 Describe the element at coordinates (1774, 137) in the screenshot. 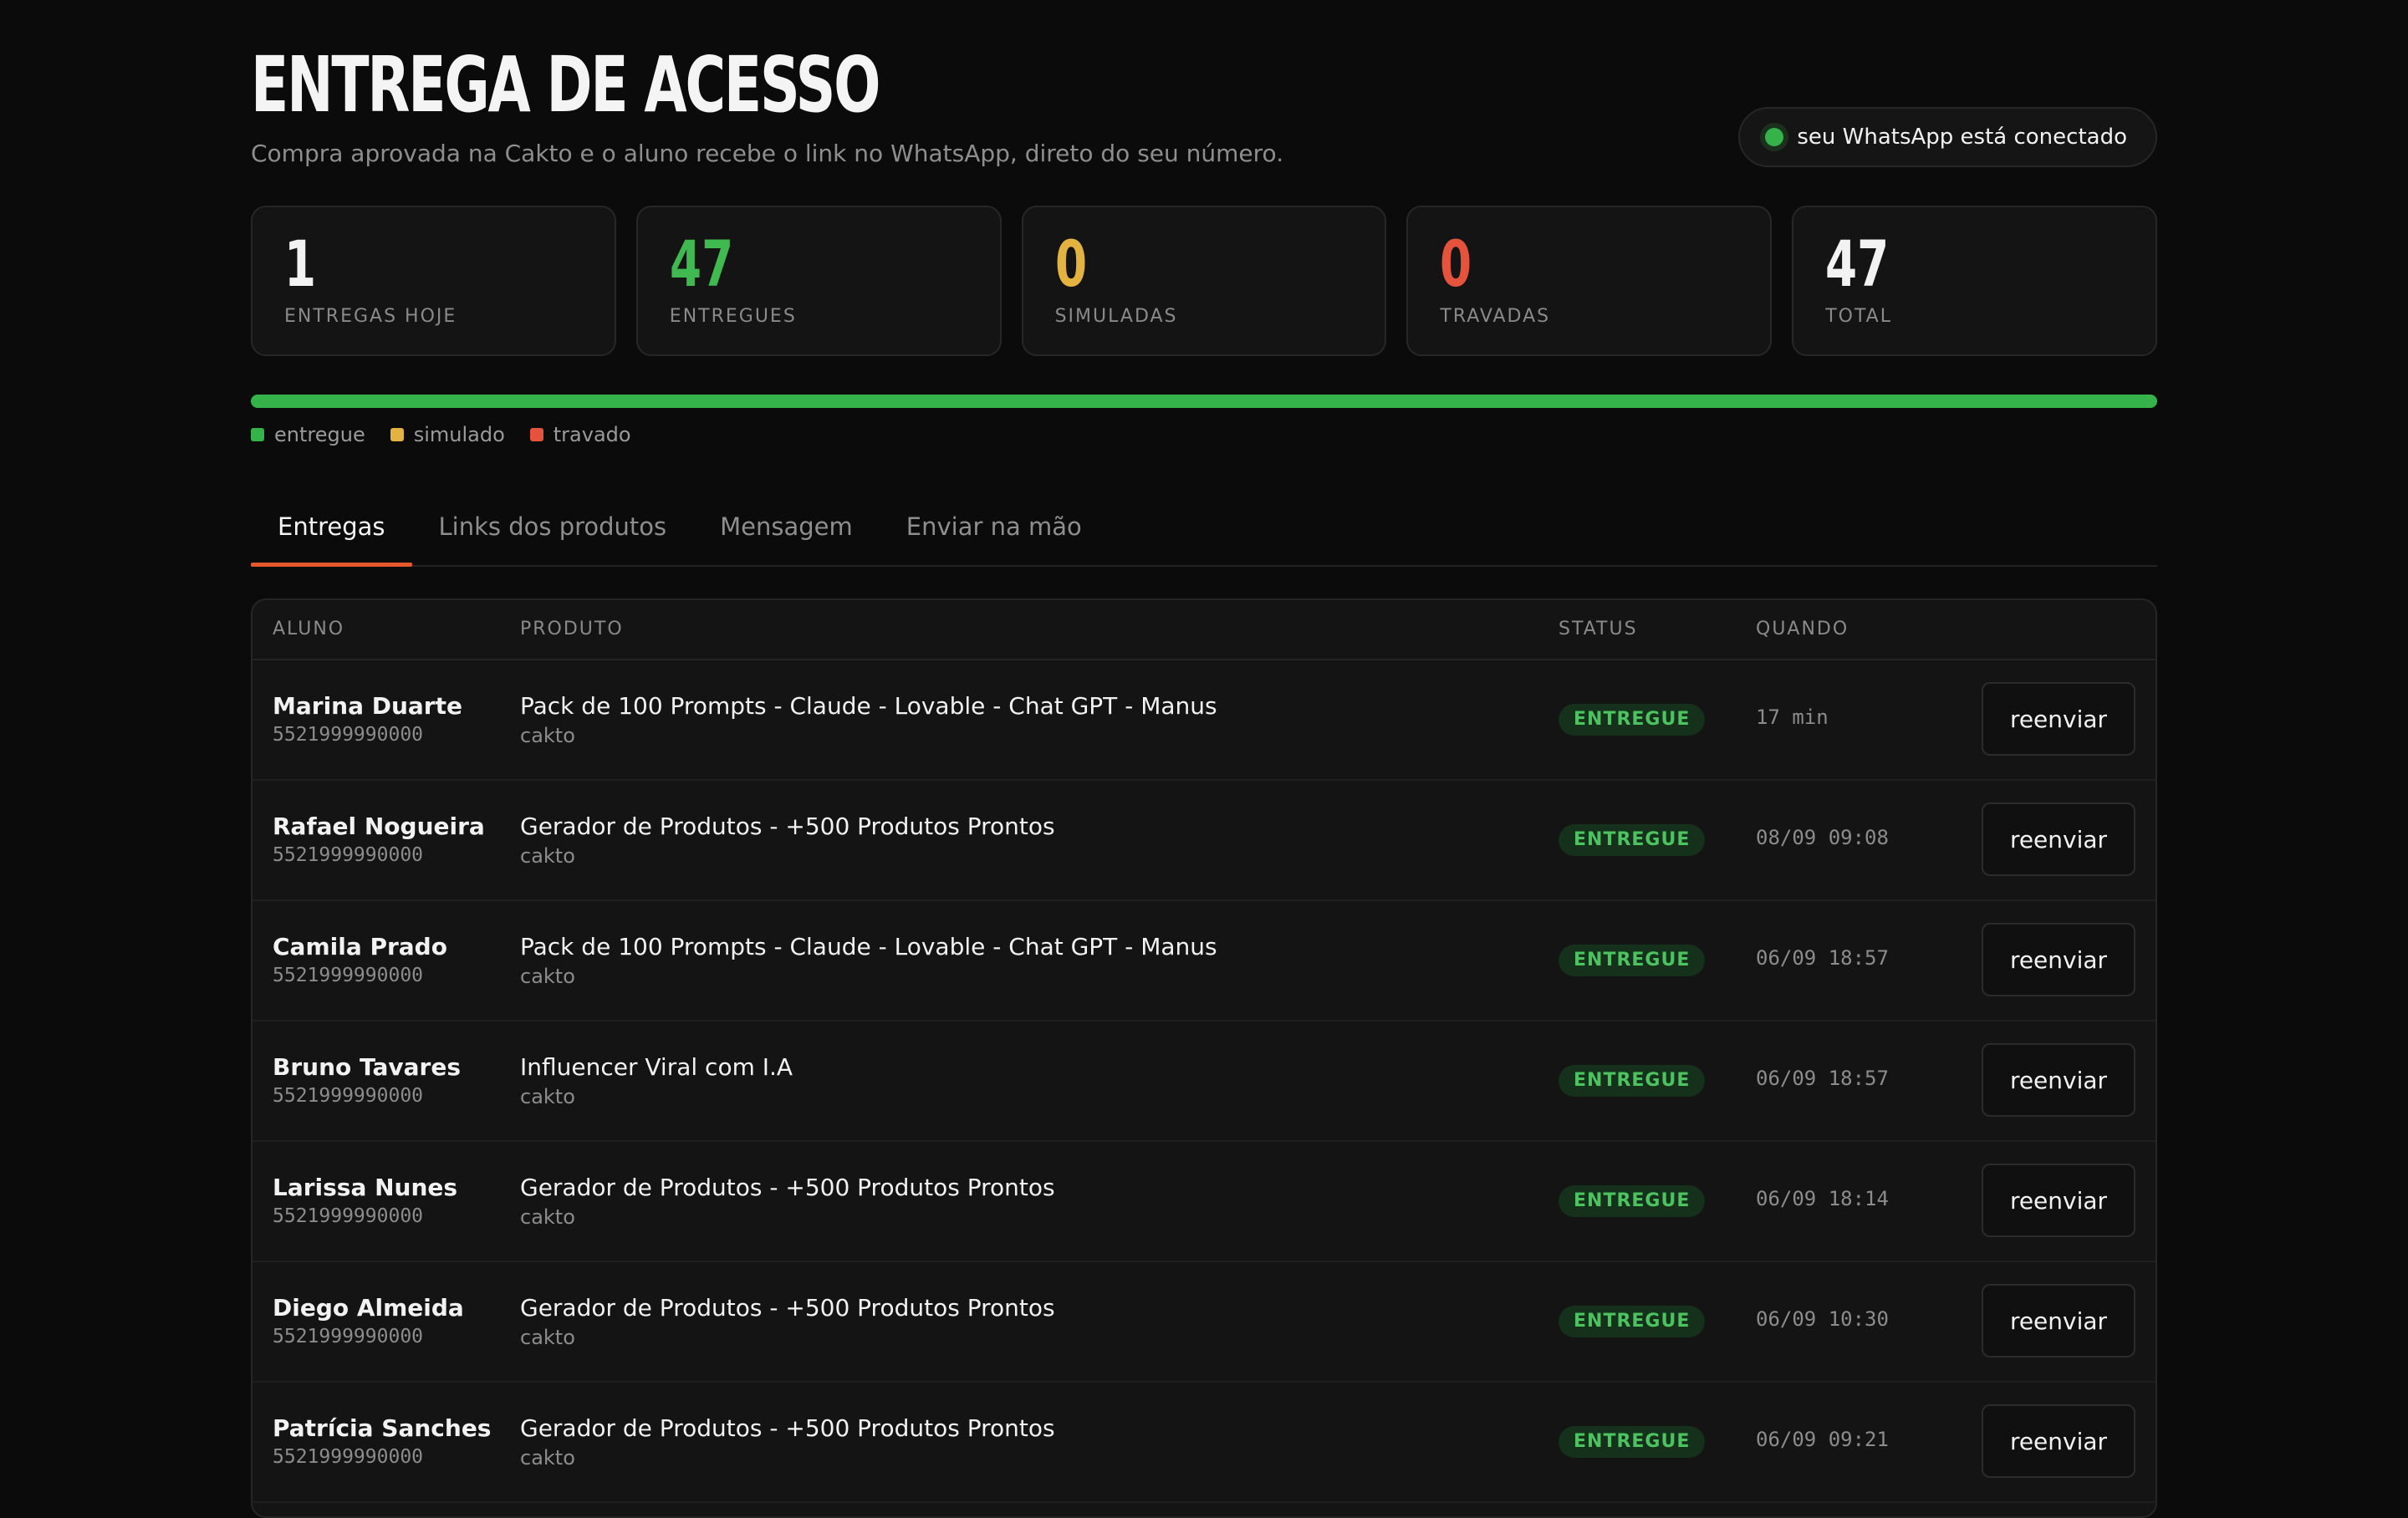

I see `status-dot-icon` at that location.